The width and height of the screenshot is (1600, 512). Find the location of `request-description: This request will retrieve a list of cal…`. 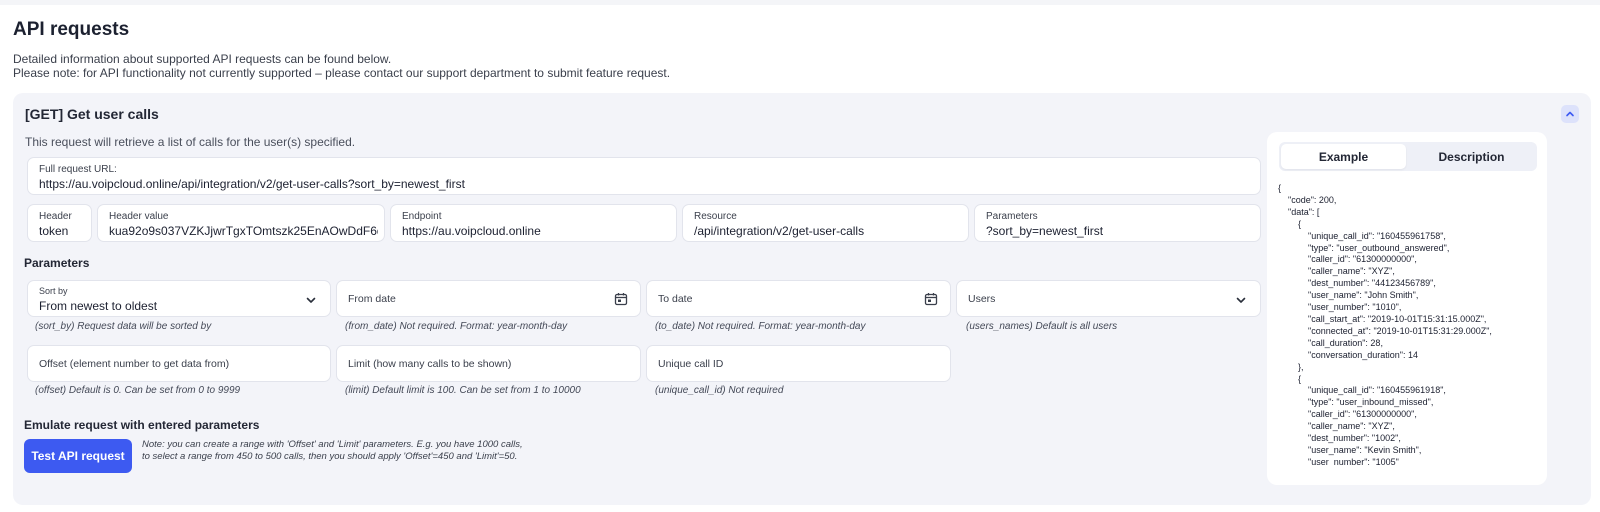

request-description: This request will retrieve a list of cal… is located at coordinates (190, 142).